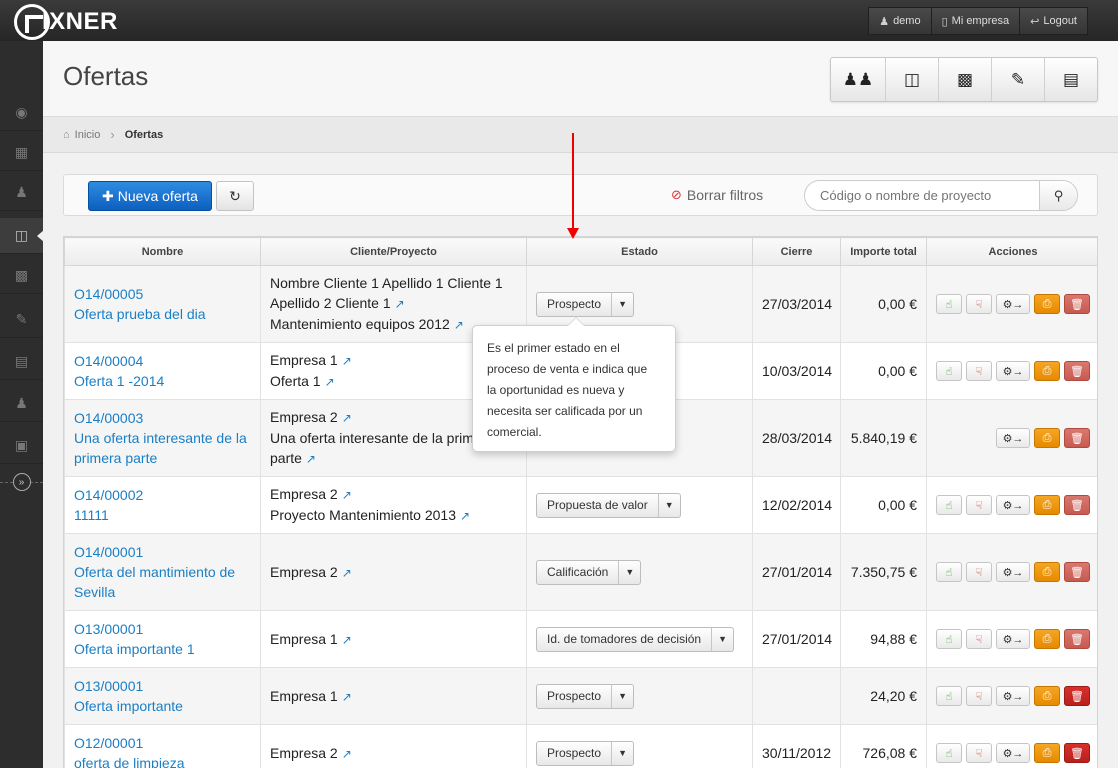 This screenshot has width=1118, height=768. Describe the element at coordinates (635, 639) in the screenshot. I see `state-dropdown: Id. de tomadores de decisión ▼` at that location.